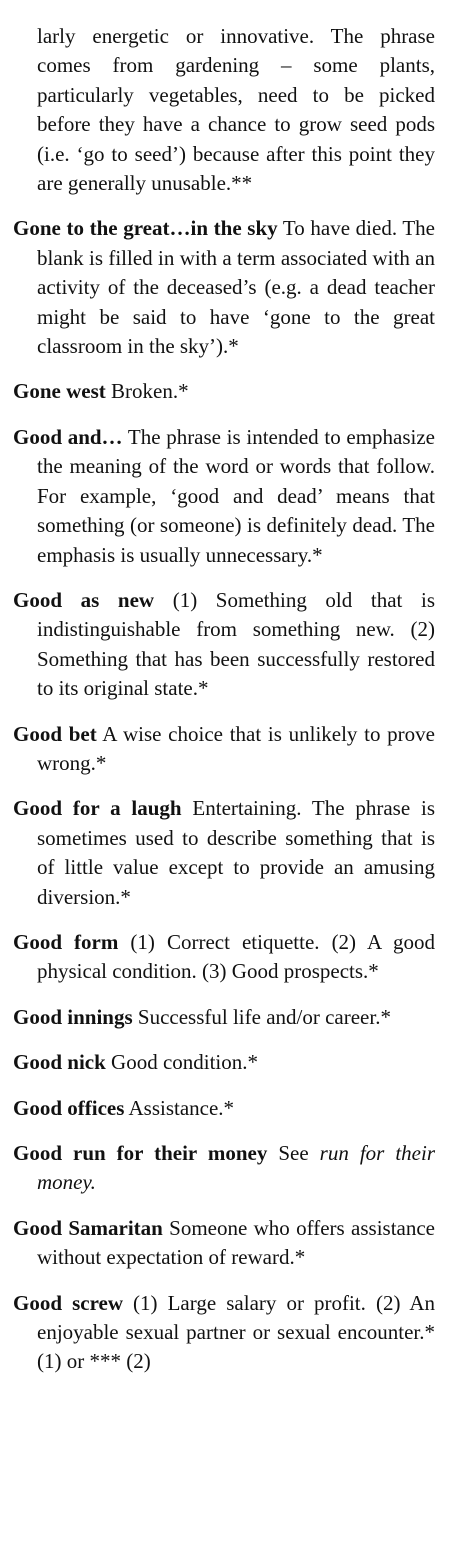 This screenshot has height=1552, width=450. What do you see at coordinates (59, 1062) in the screenshot?
I see `entry-headword: Good nick` at bounding box center [59, 1062].